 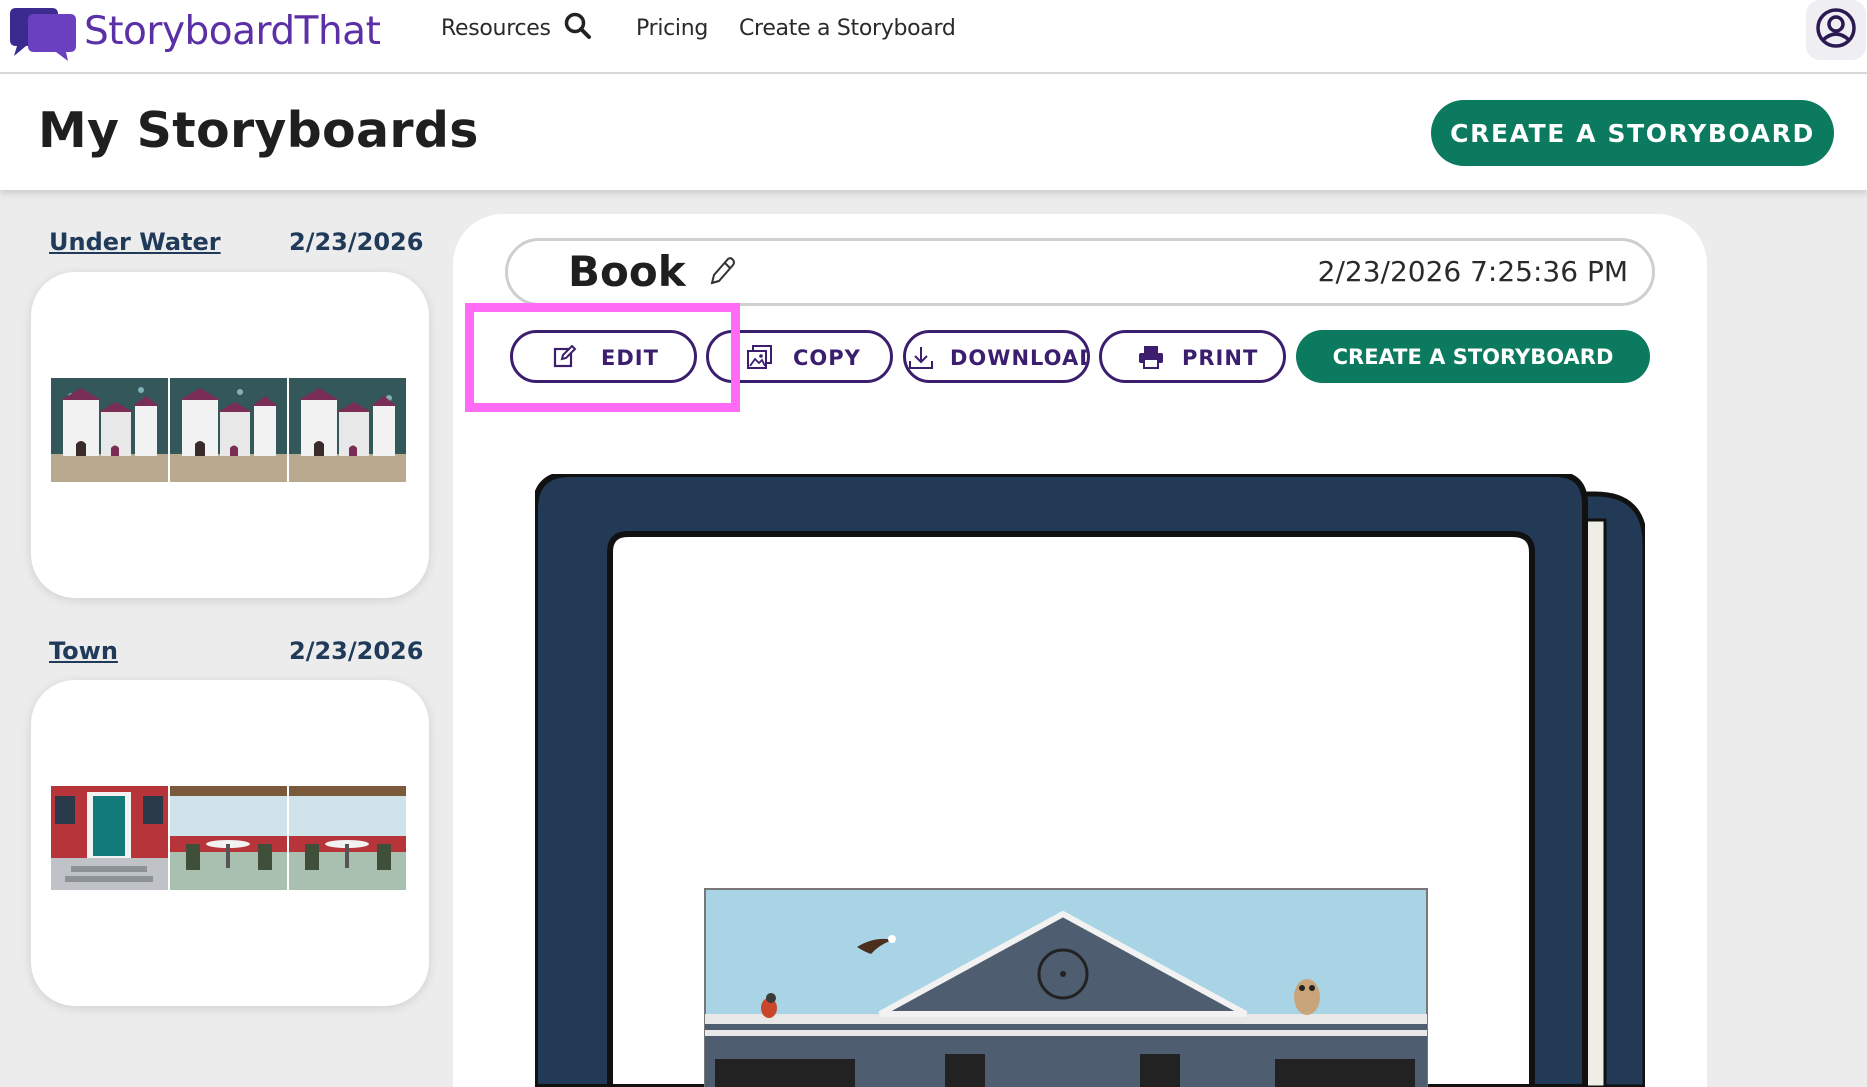 I want to click on nav-create-storyboard: Create a Storyboard, so click(x=847, y=28).